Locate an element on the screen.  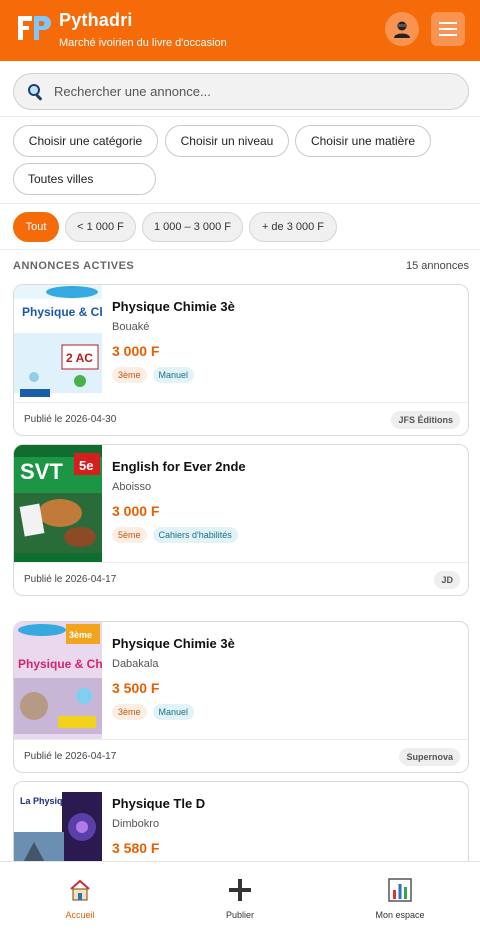
price-filter-over-3000: + de 3 000 F is located at coordinates (293, 227).